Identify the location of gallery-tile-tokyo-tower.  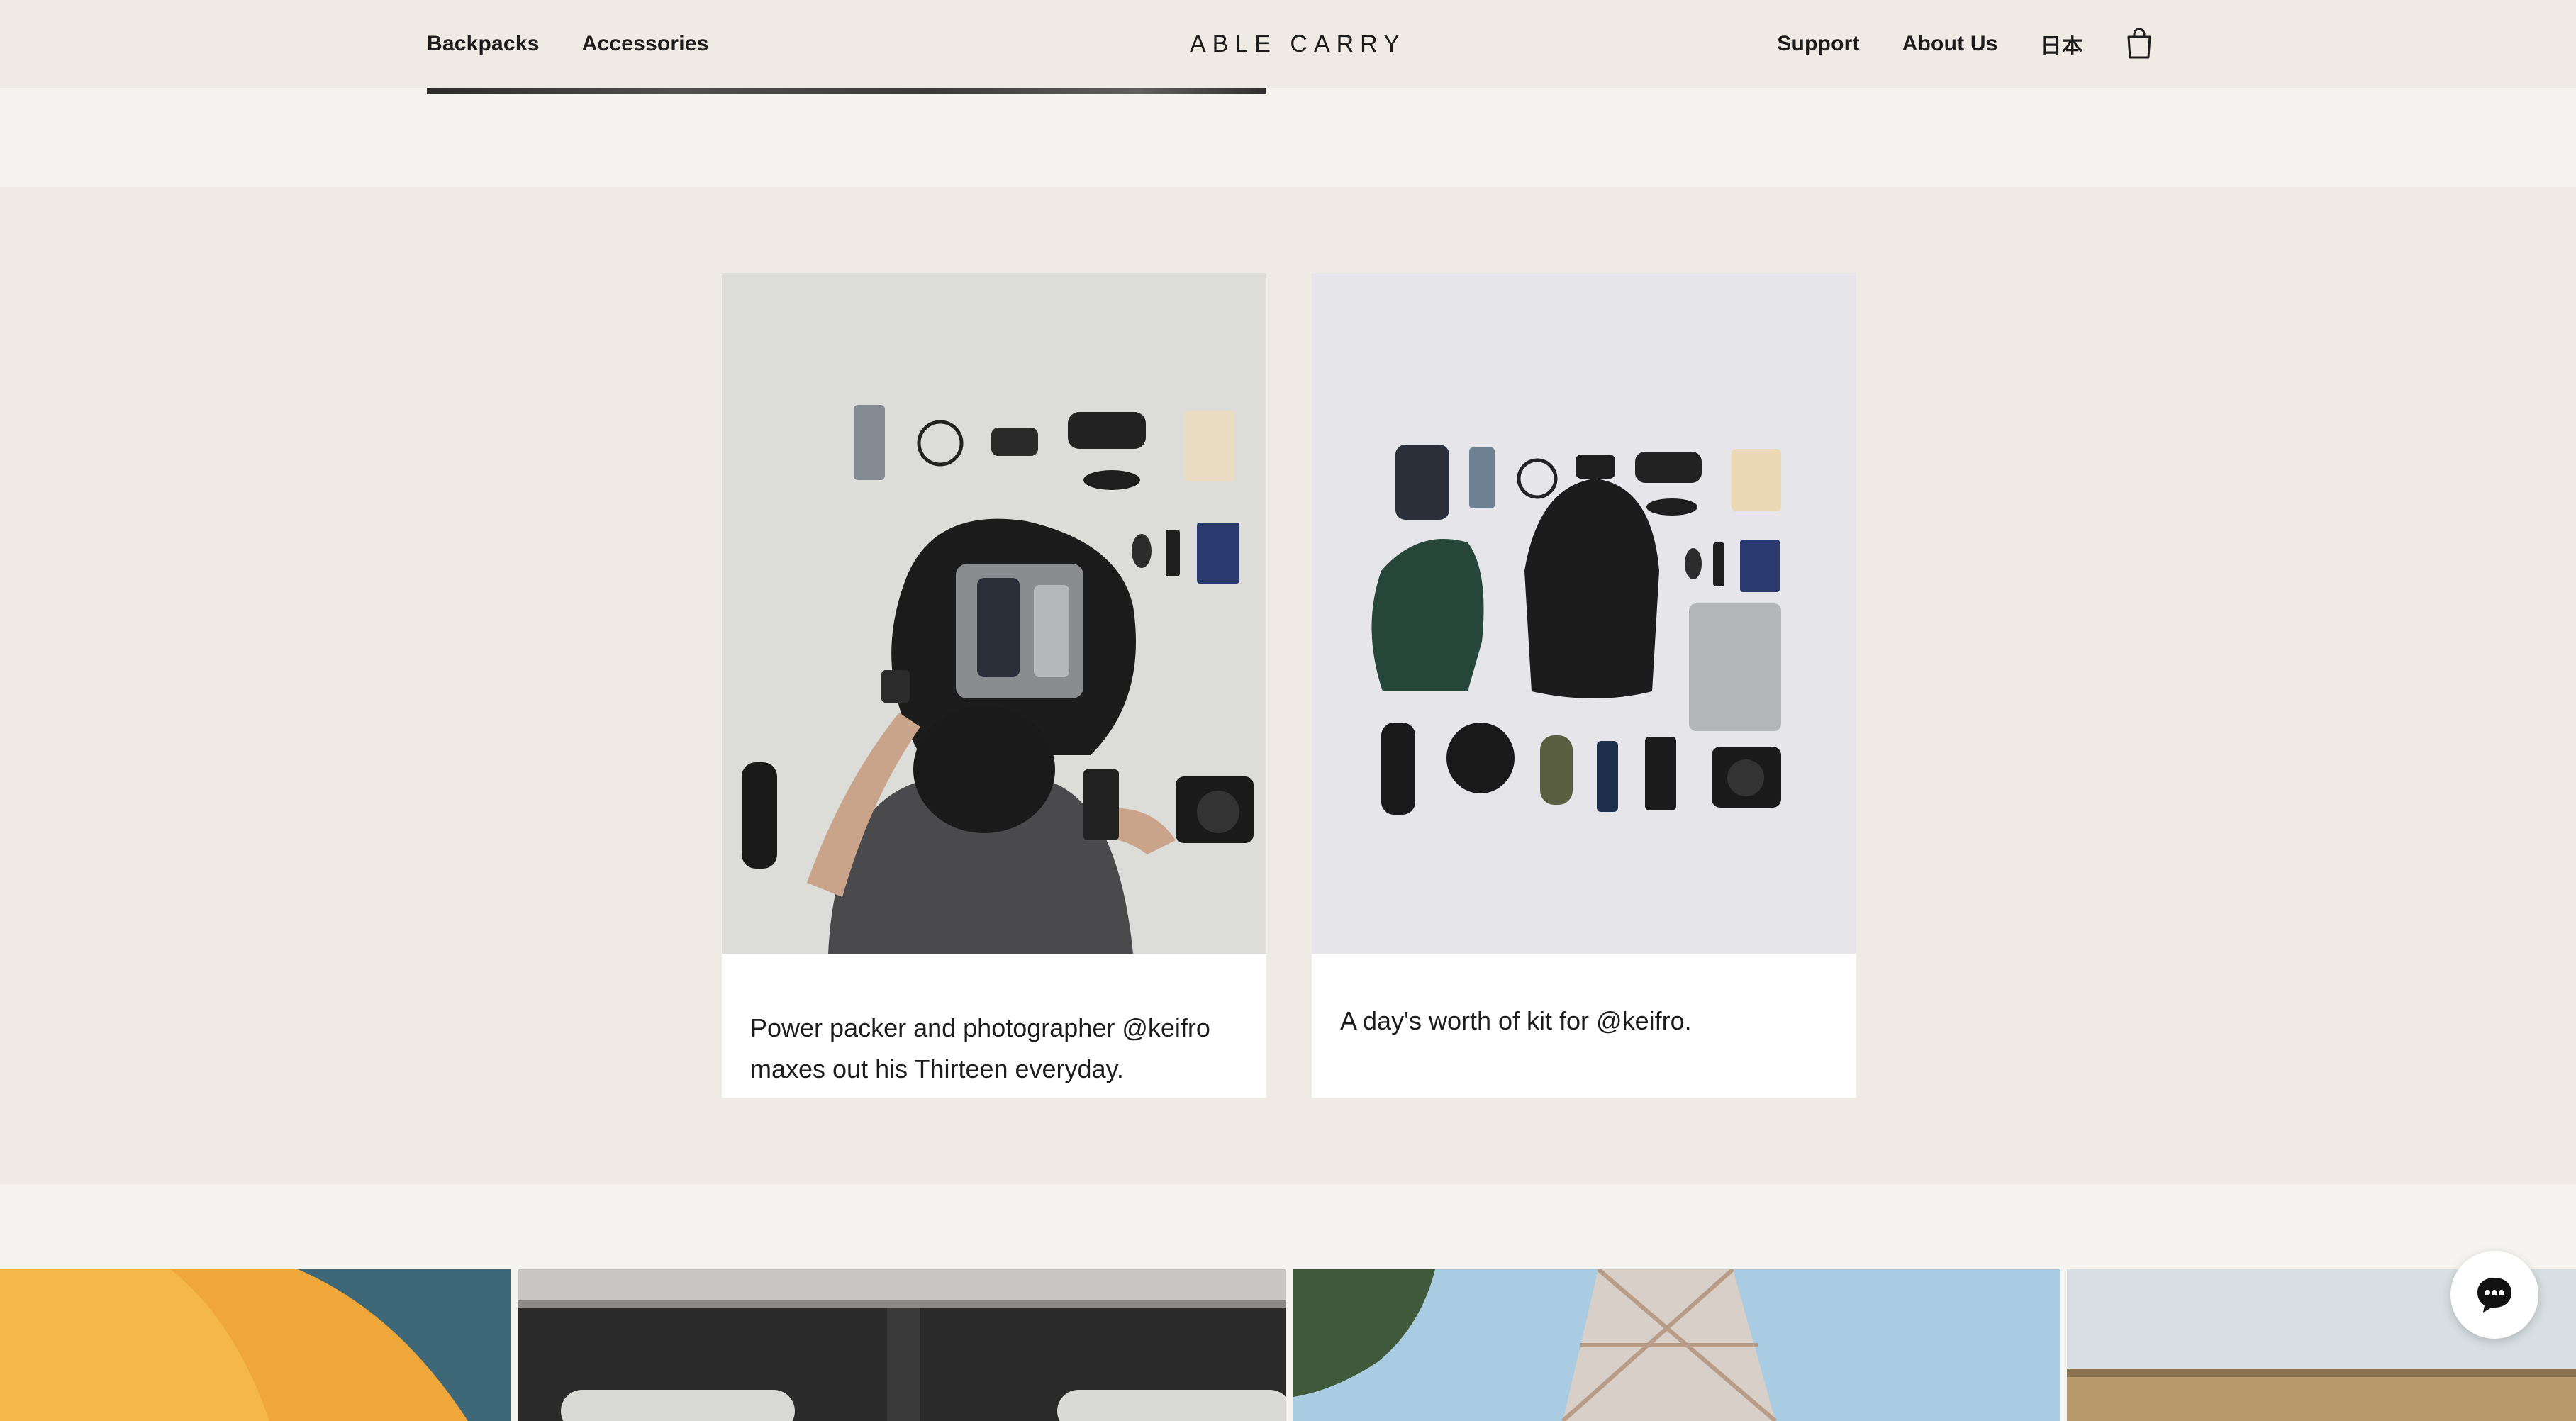
(1676, 1345).